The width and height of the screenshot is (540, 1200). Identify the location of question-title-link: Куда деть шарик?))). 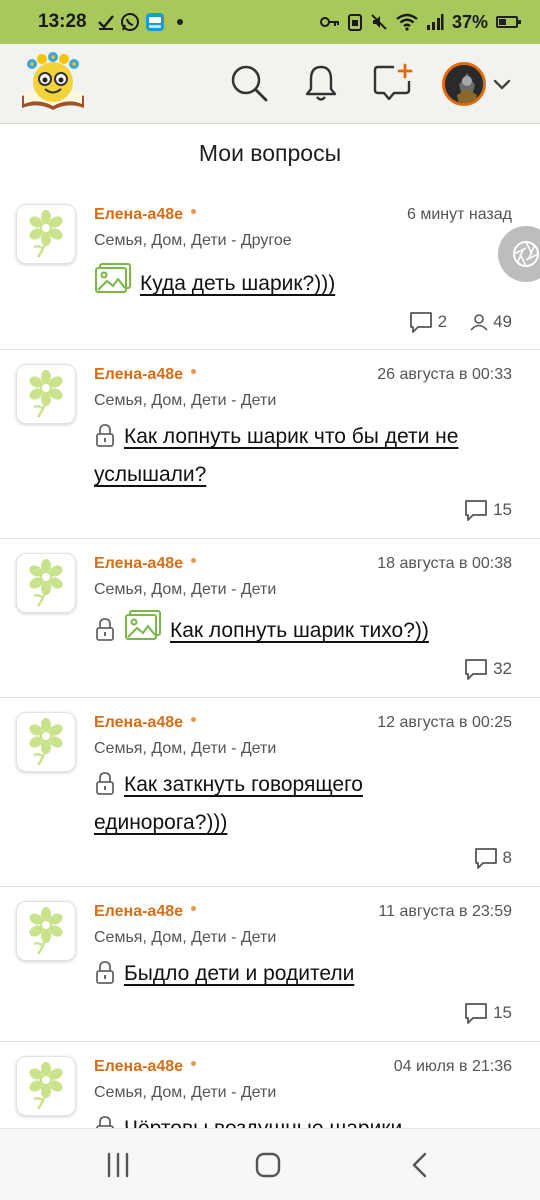
(237, 283).